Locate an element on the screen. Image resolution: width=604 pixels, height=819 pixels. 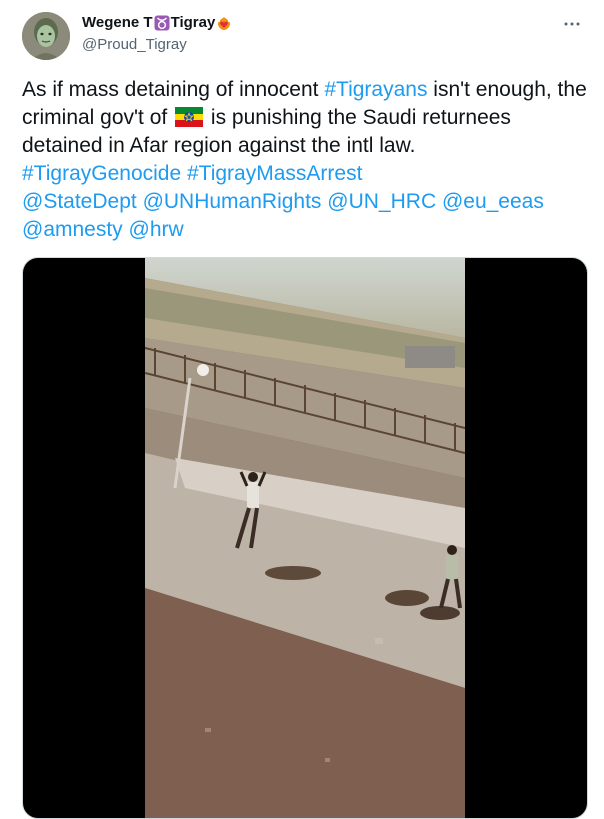
author-name: Wegene T Tigray is located at coordinates (157, 22).